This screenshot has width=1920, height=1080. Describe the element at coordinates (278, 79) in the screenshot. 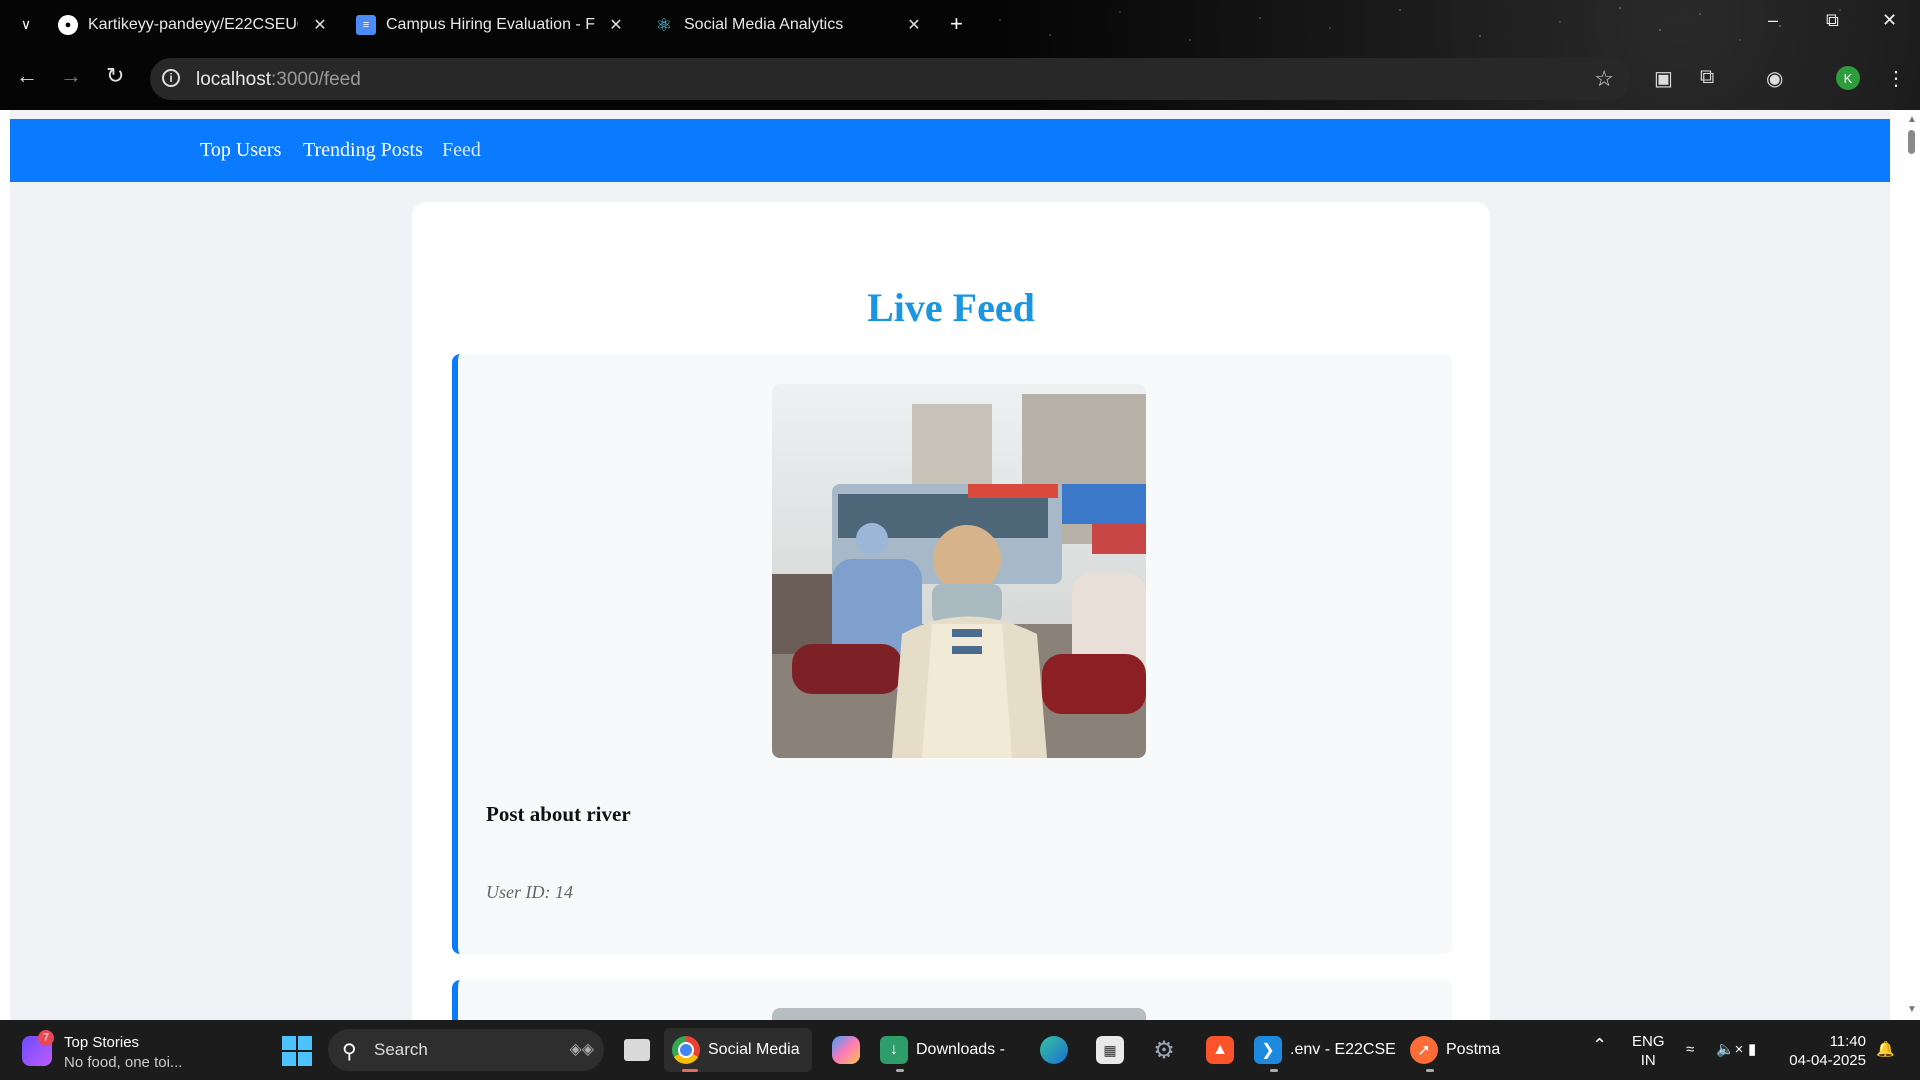

I see `url-text: localhost:3000/feed` at that location.